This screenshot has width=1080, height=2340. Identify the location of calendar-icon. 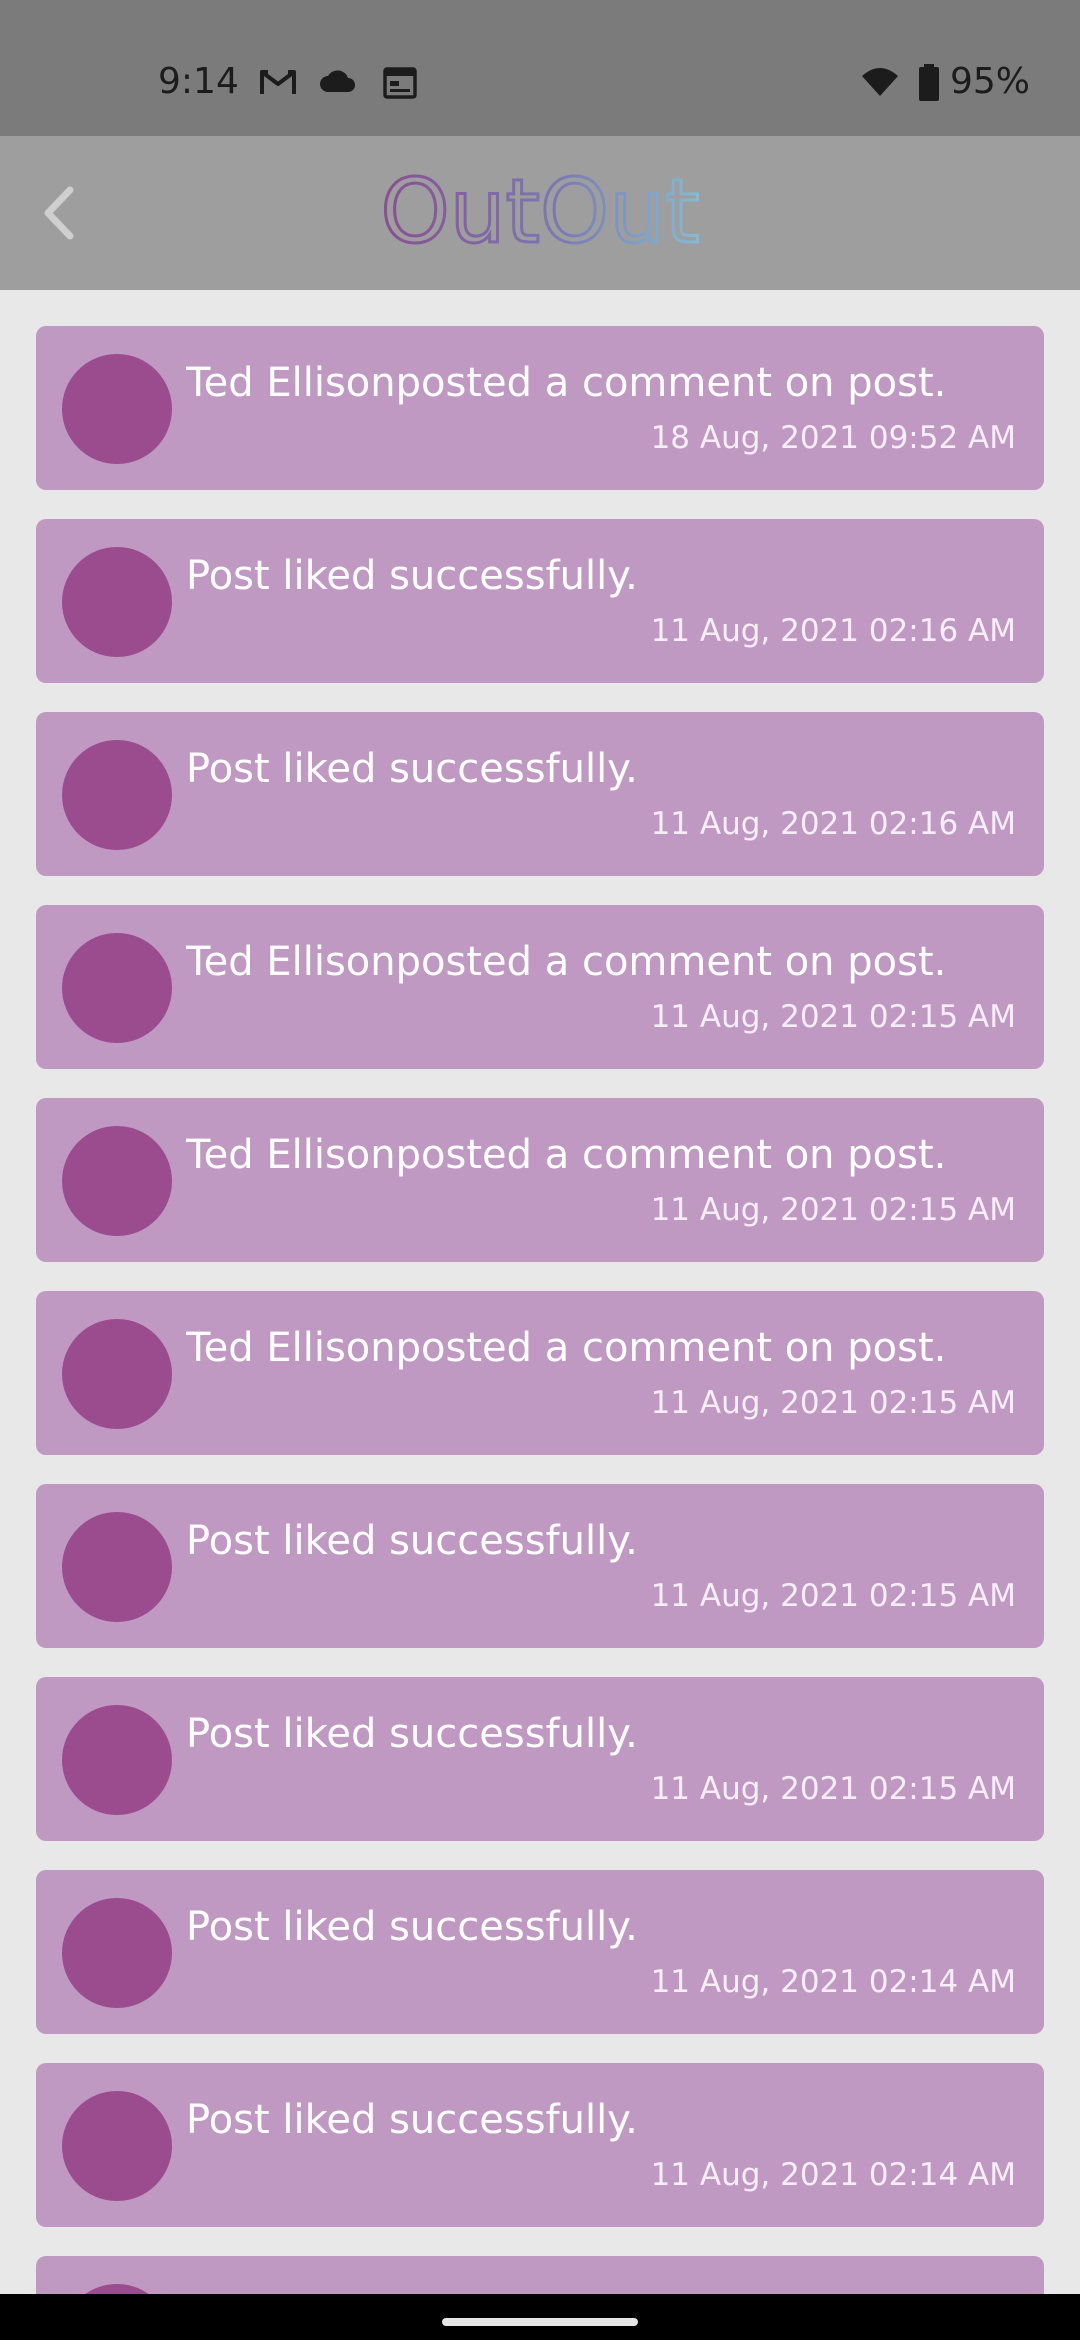
(400, 83).